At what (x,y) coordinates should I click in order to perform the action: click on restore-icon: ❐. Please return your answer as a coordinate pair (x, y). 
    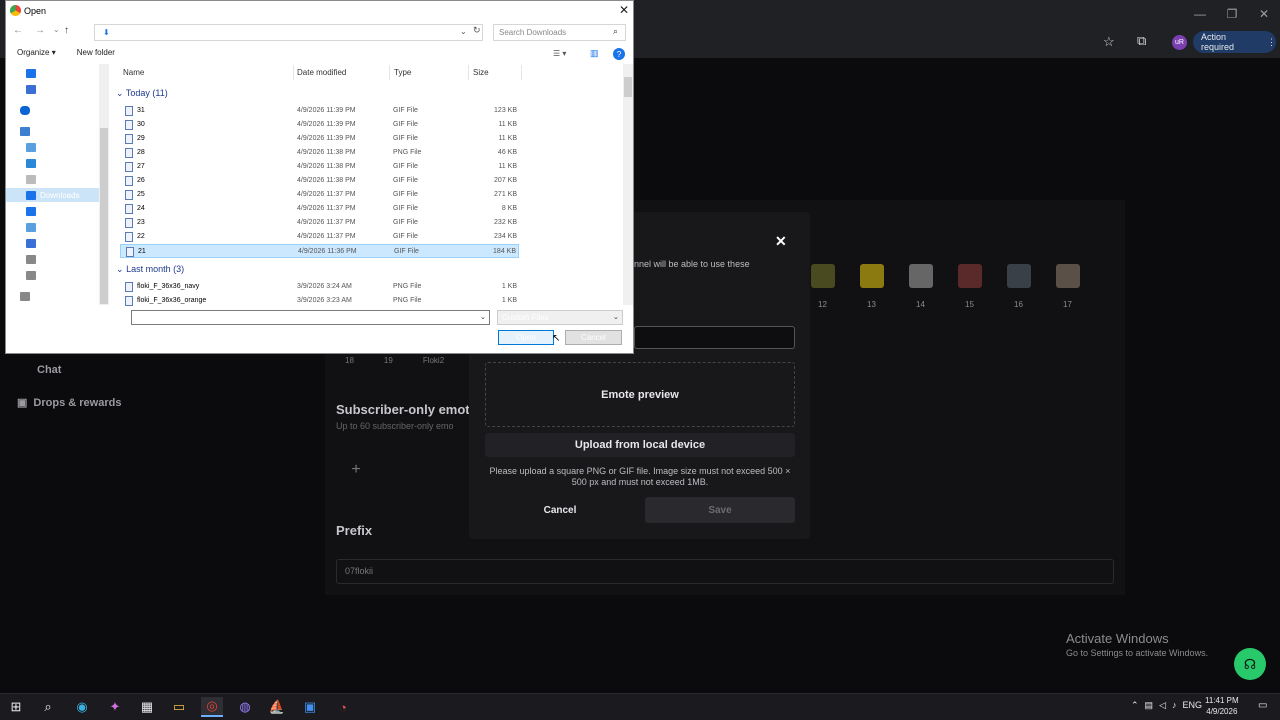
    Looking at the image, I should click on (1232, 14).